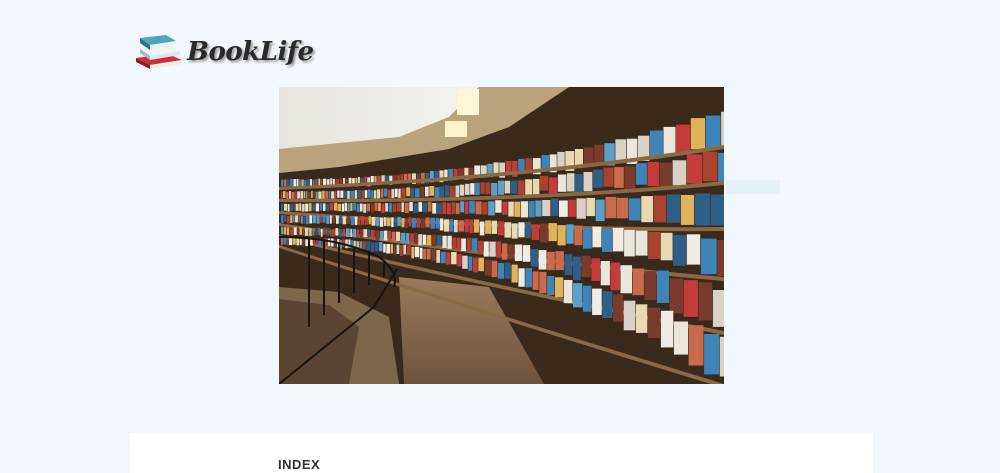  I want to click on site-logo: BookLife, so click(224, 52).